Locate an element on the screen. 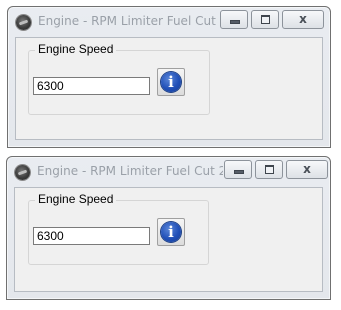 The width and height of the screenshot is (341, 310). title-bar: Engine - RPM Limiter Fuel Cut ... x is located at coordinates (169, 22).